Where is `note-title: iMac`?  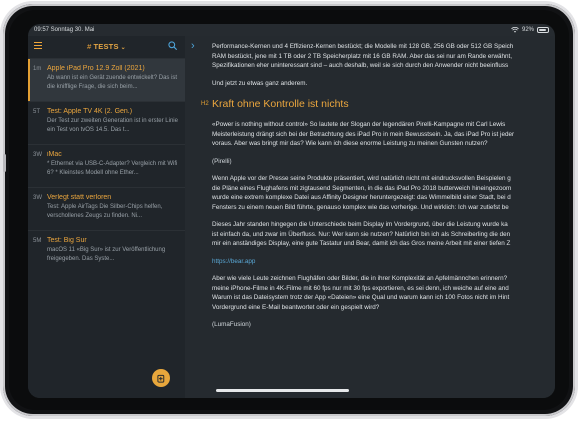 note-title: iMac is located at coordinates (54, 154).